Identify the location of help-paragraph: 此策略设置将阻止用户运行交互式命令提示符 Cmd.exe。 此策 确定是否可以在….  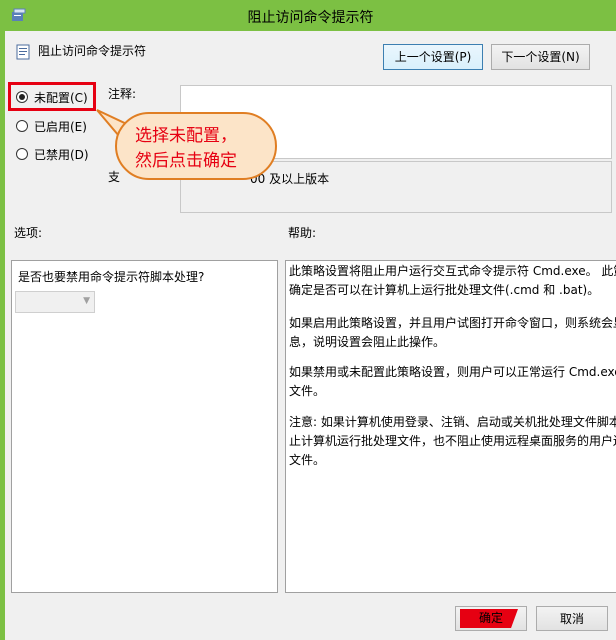
(452, 281).